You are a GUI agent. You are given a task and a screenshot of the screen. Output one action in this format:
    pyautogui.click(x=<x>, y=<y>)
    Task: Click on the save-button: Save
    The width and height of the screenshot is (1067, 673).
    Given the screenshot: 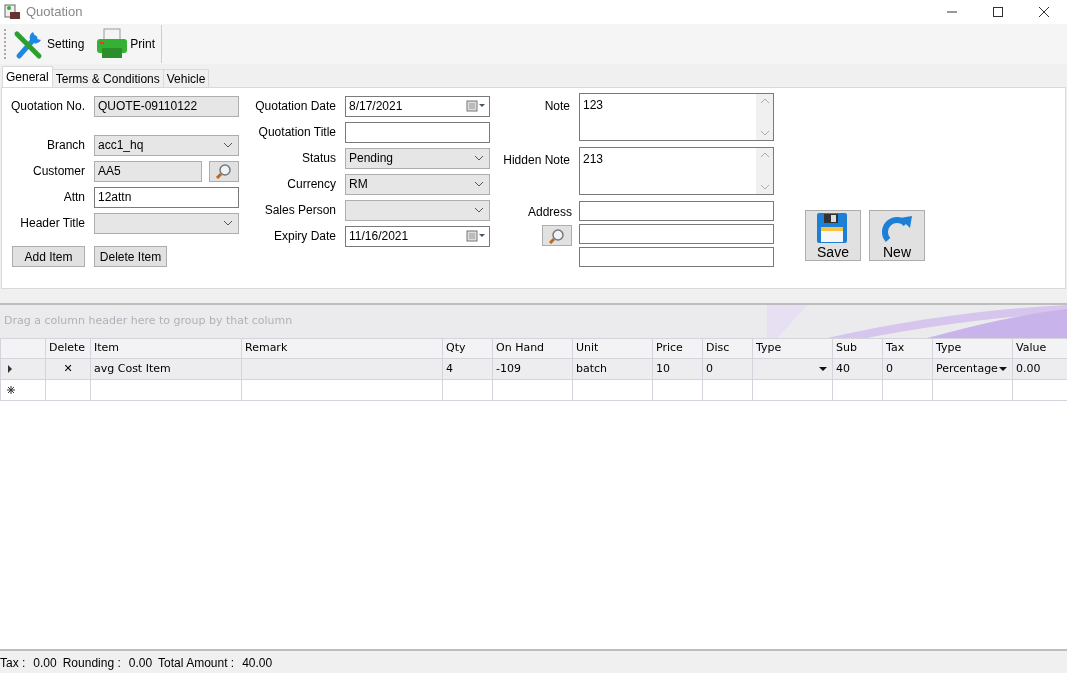 What is the action you would take?
    pyautogui.click(x=833, y=235)
    